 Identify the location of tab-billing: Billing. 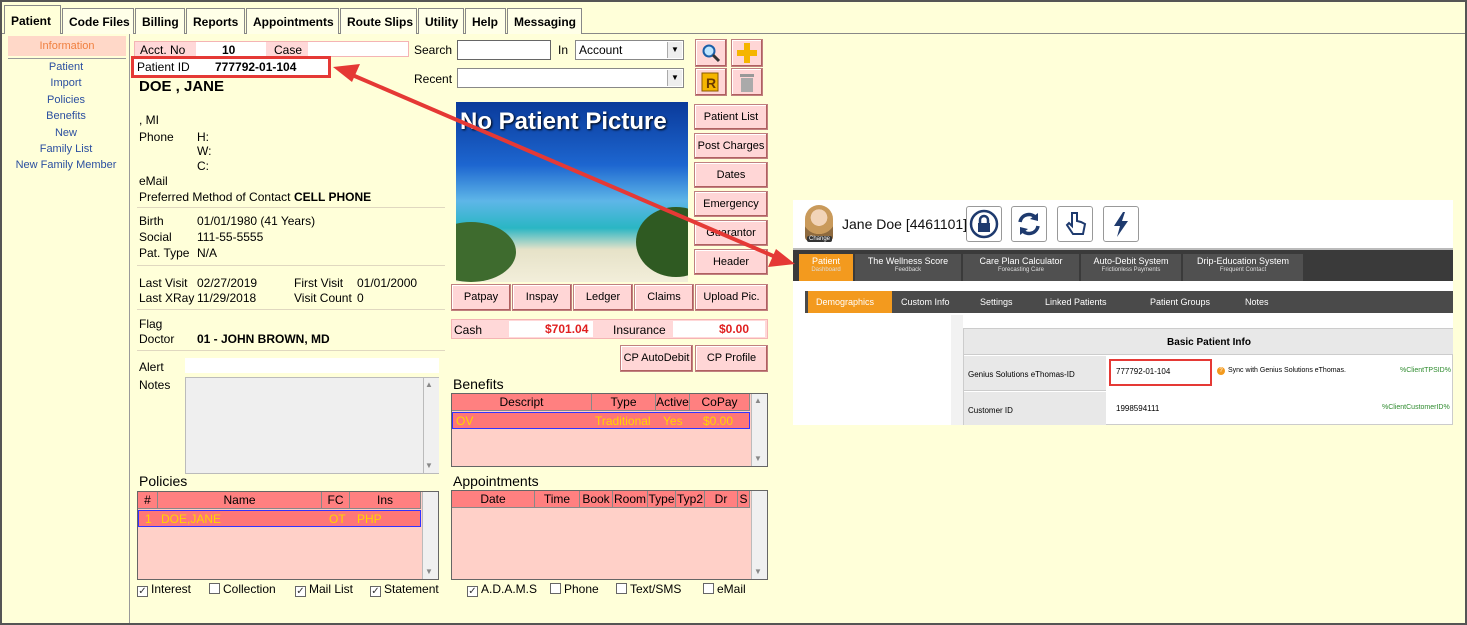
(160, 21).